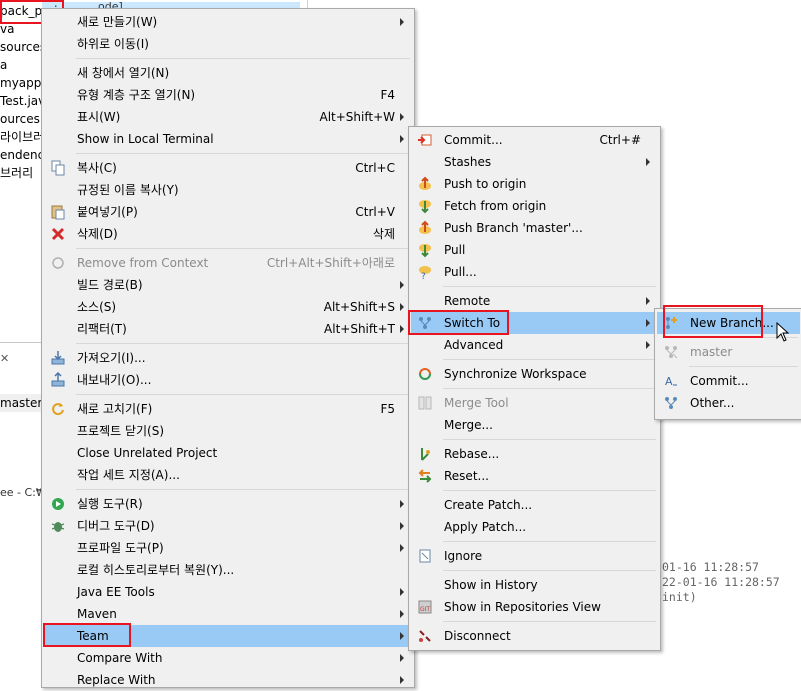  What do you see at coordinates (228, 22) in the screenshot?
I see `menu-item-w: 새로 만들기(W)` at bounding box center [228, 22].